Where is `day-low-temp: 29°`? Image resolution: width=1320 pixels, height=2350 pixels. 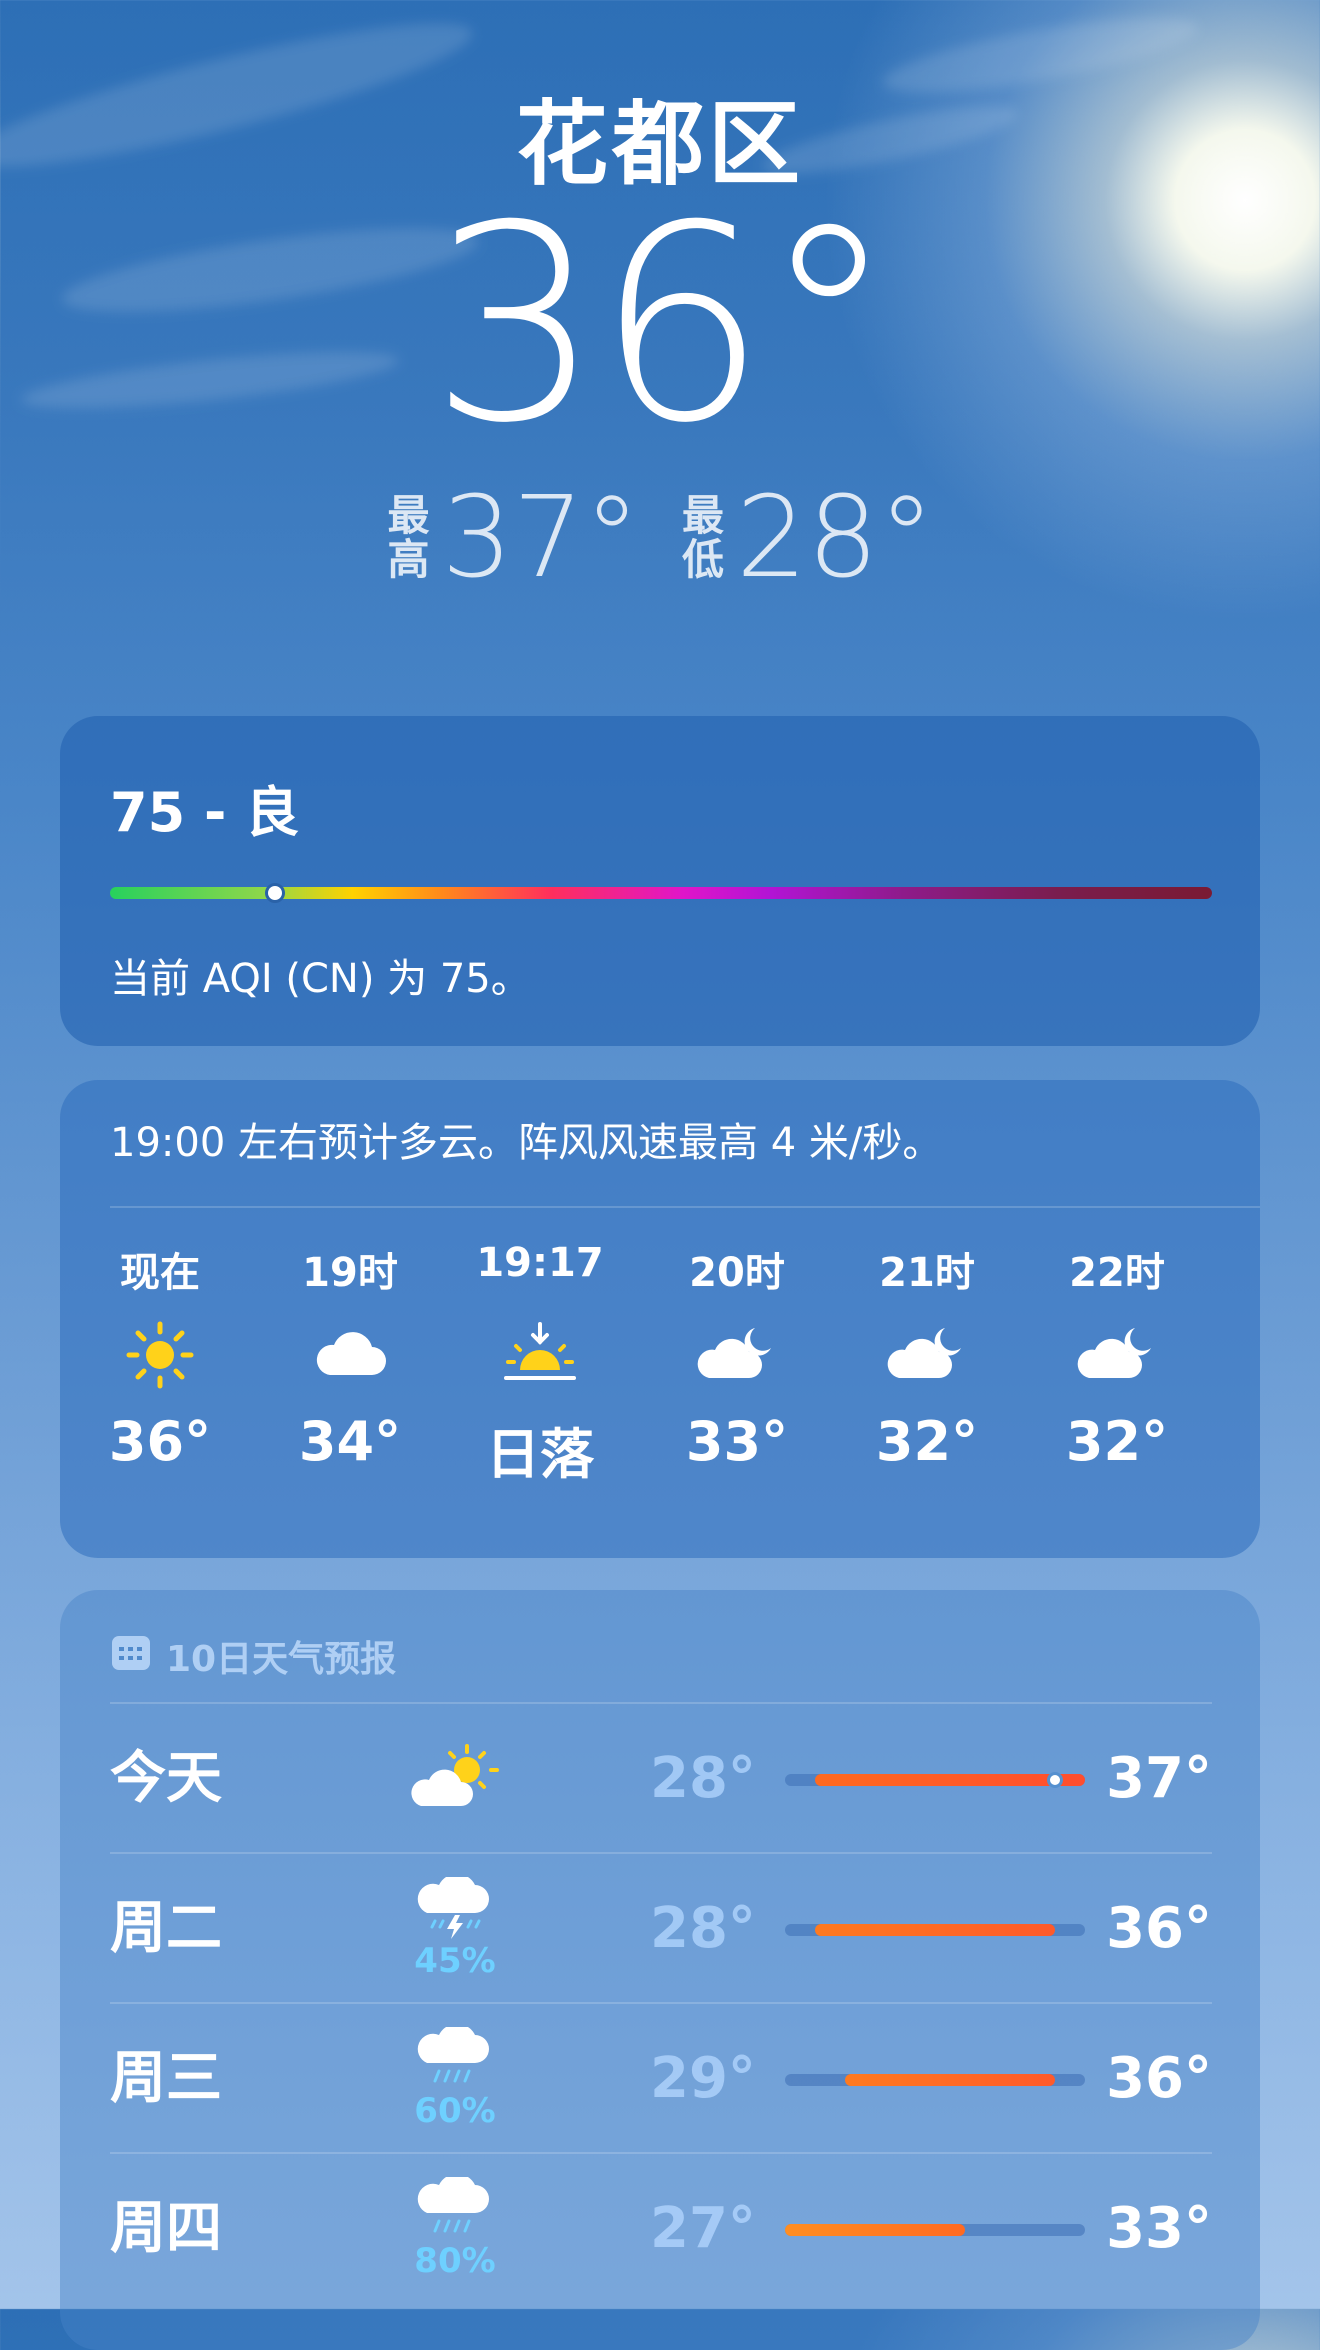
day-low-temp: 29° is located at coordinates (703, 2078).